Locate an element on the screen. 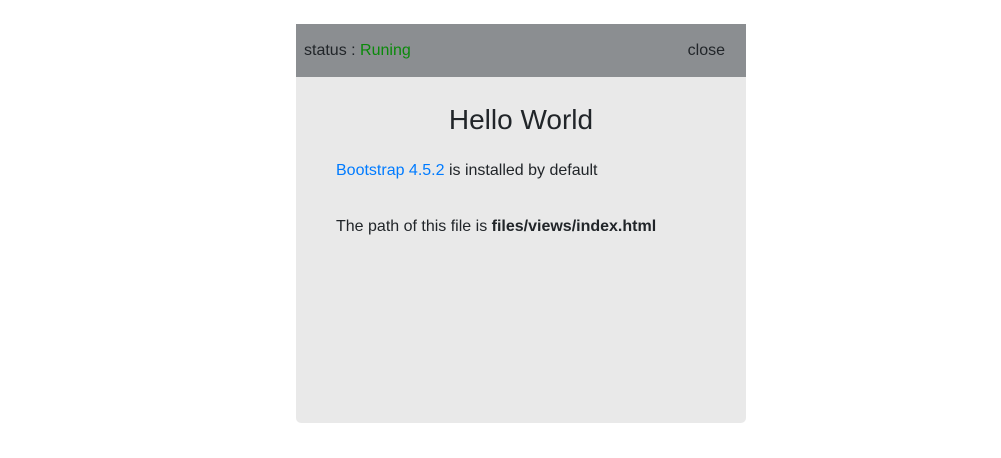 This screenshot has width=1001, height=458. status-value: Runing is located at coordinates (385, 50).